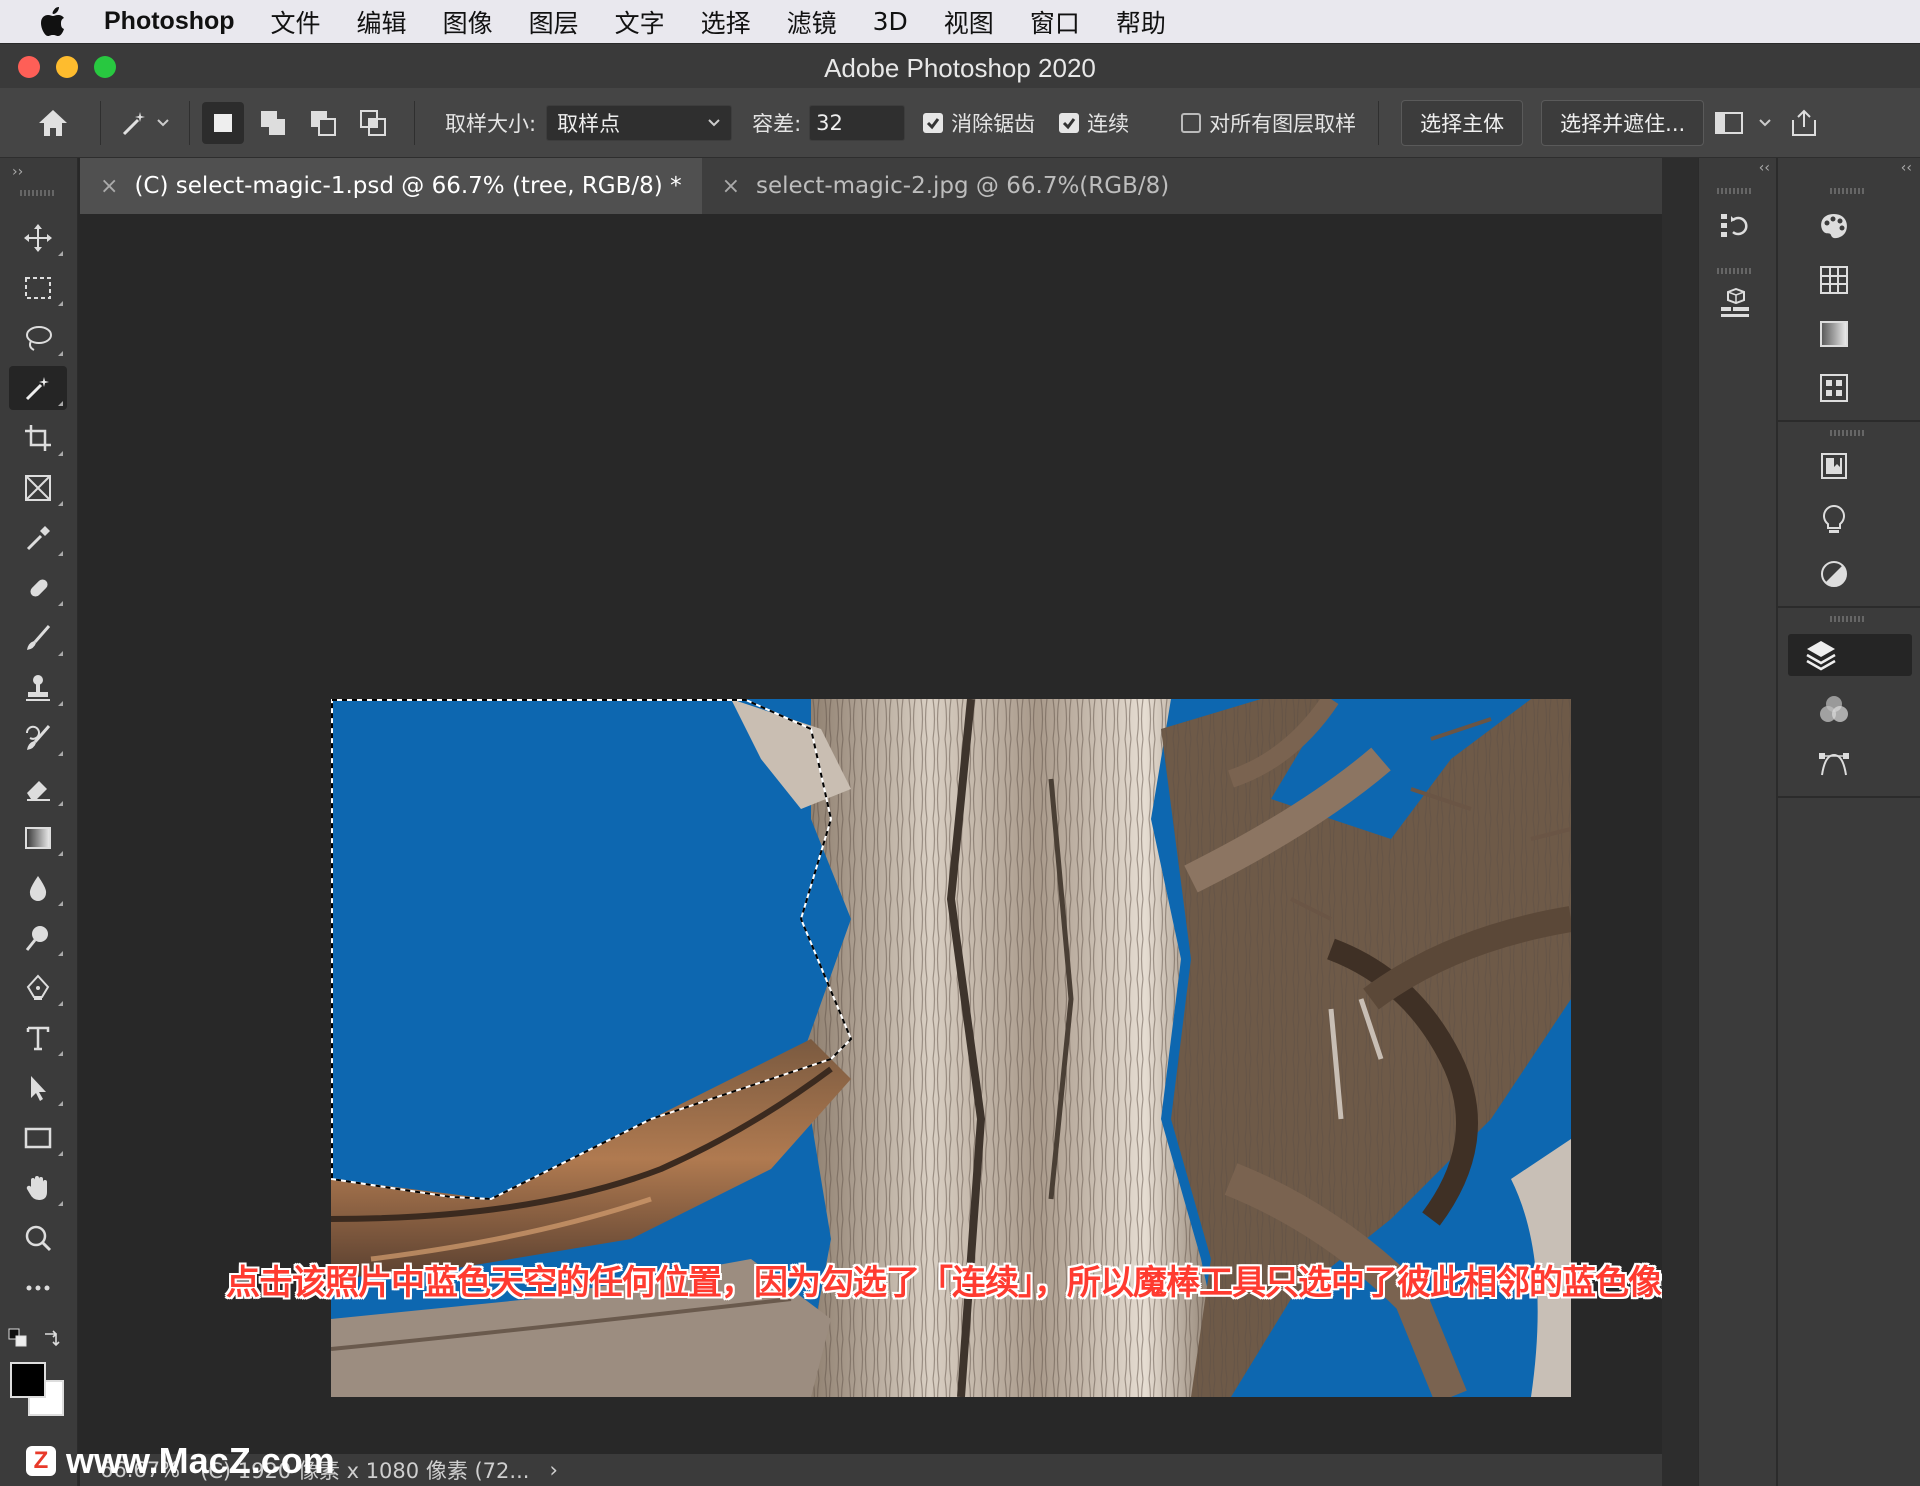 The image size is (1920, 1486). Describe the element at coordinates (38, 788) in the screenshot. I see `eraser-tool` at that location.